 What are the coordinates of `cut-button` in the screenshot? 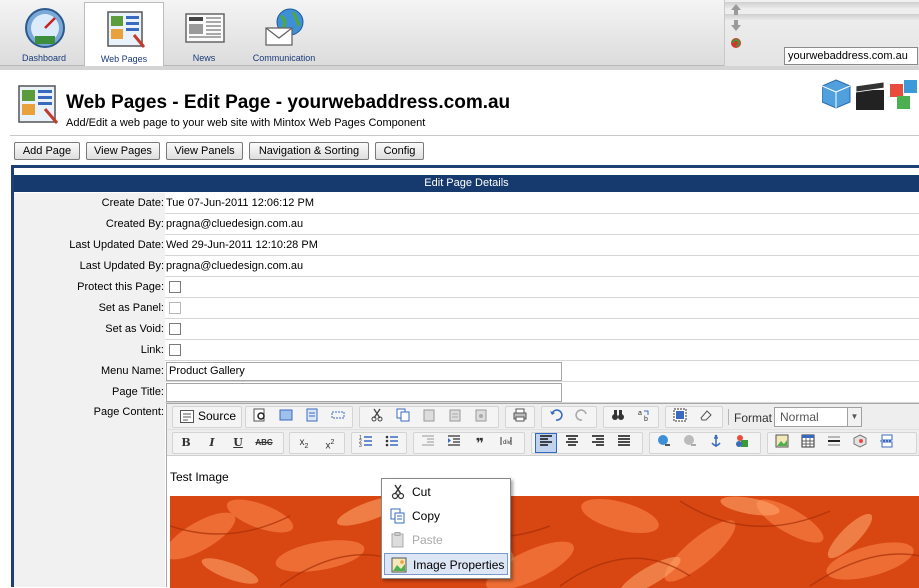 It's located at (377, 417).